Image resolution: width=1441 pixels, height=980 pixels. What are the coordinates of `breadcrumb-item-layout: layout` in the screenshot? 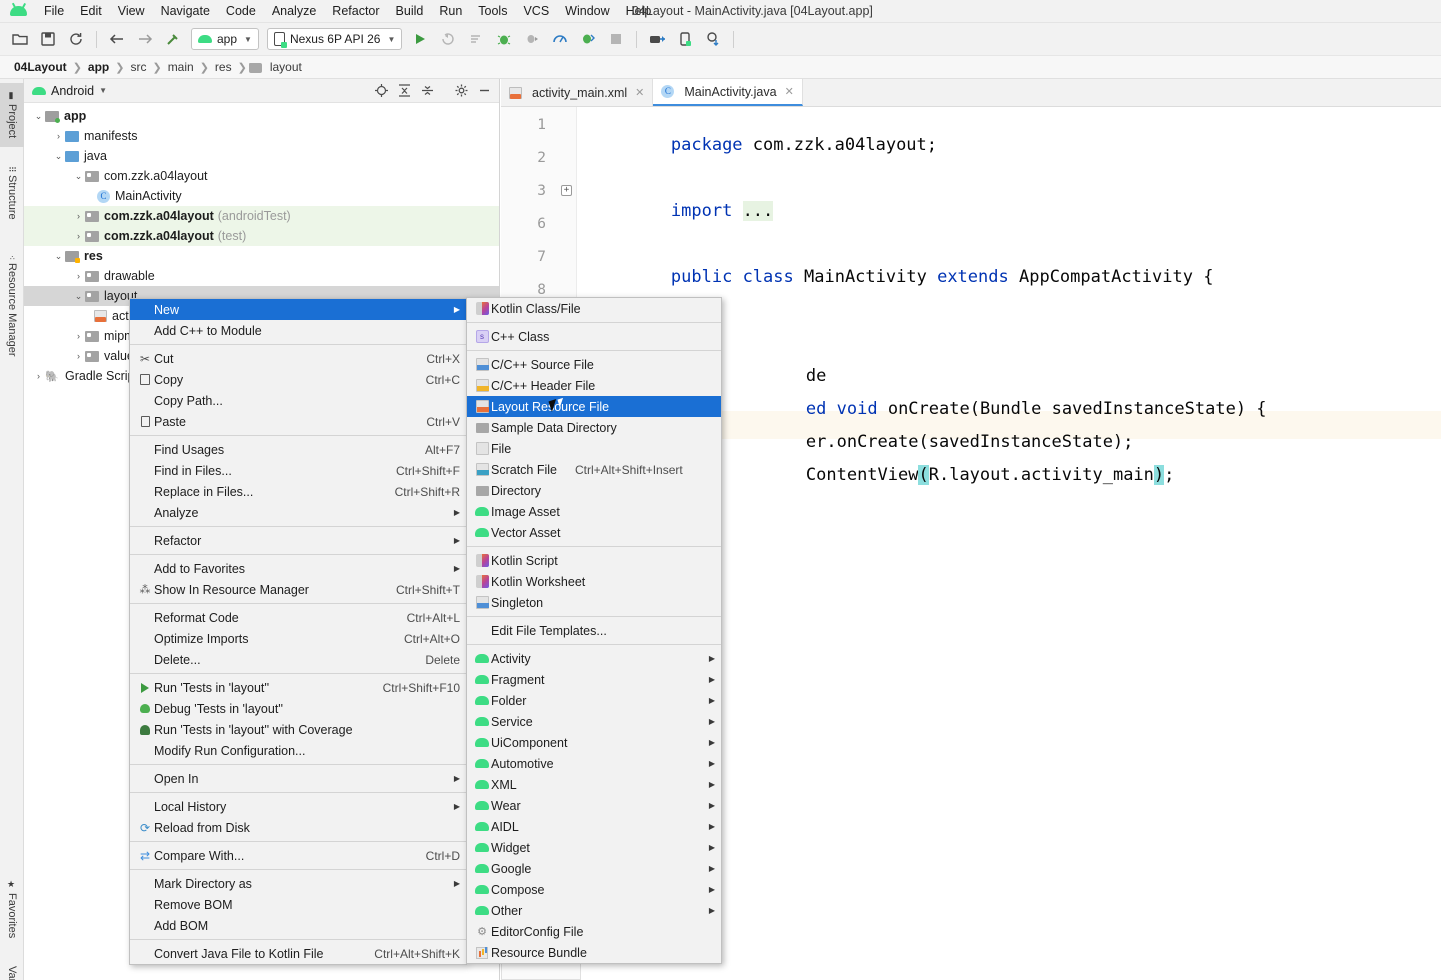 It's located at (286, 67).